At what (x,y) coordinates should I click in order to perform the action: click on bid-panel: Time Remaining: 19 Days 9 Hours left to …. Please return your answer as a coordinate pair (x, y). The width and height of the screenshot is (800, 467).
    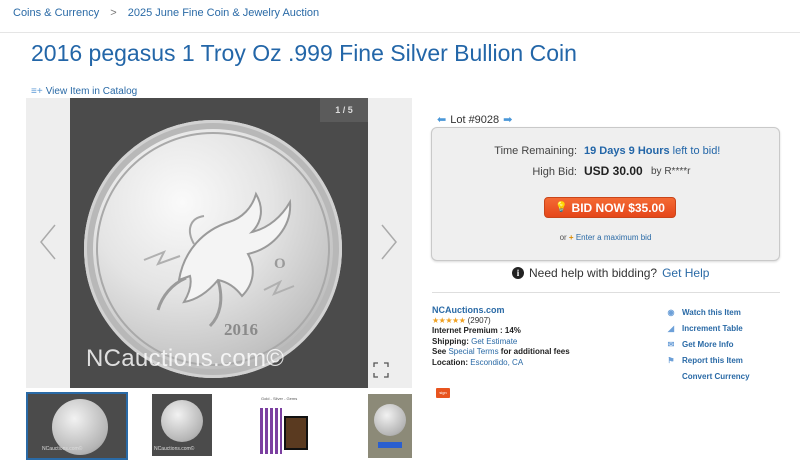
    Looking at the image, I should click on (605, 194).